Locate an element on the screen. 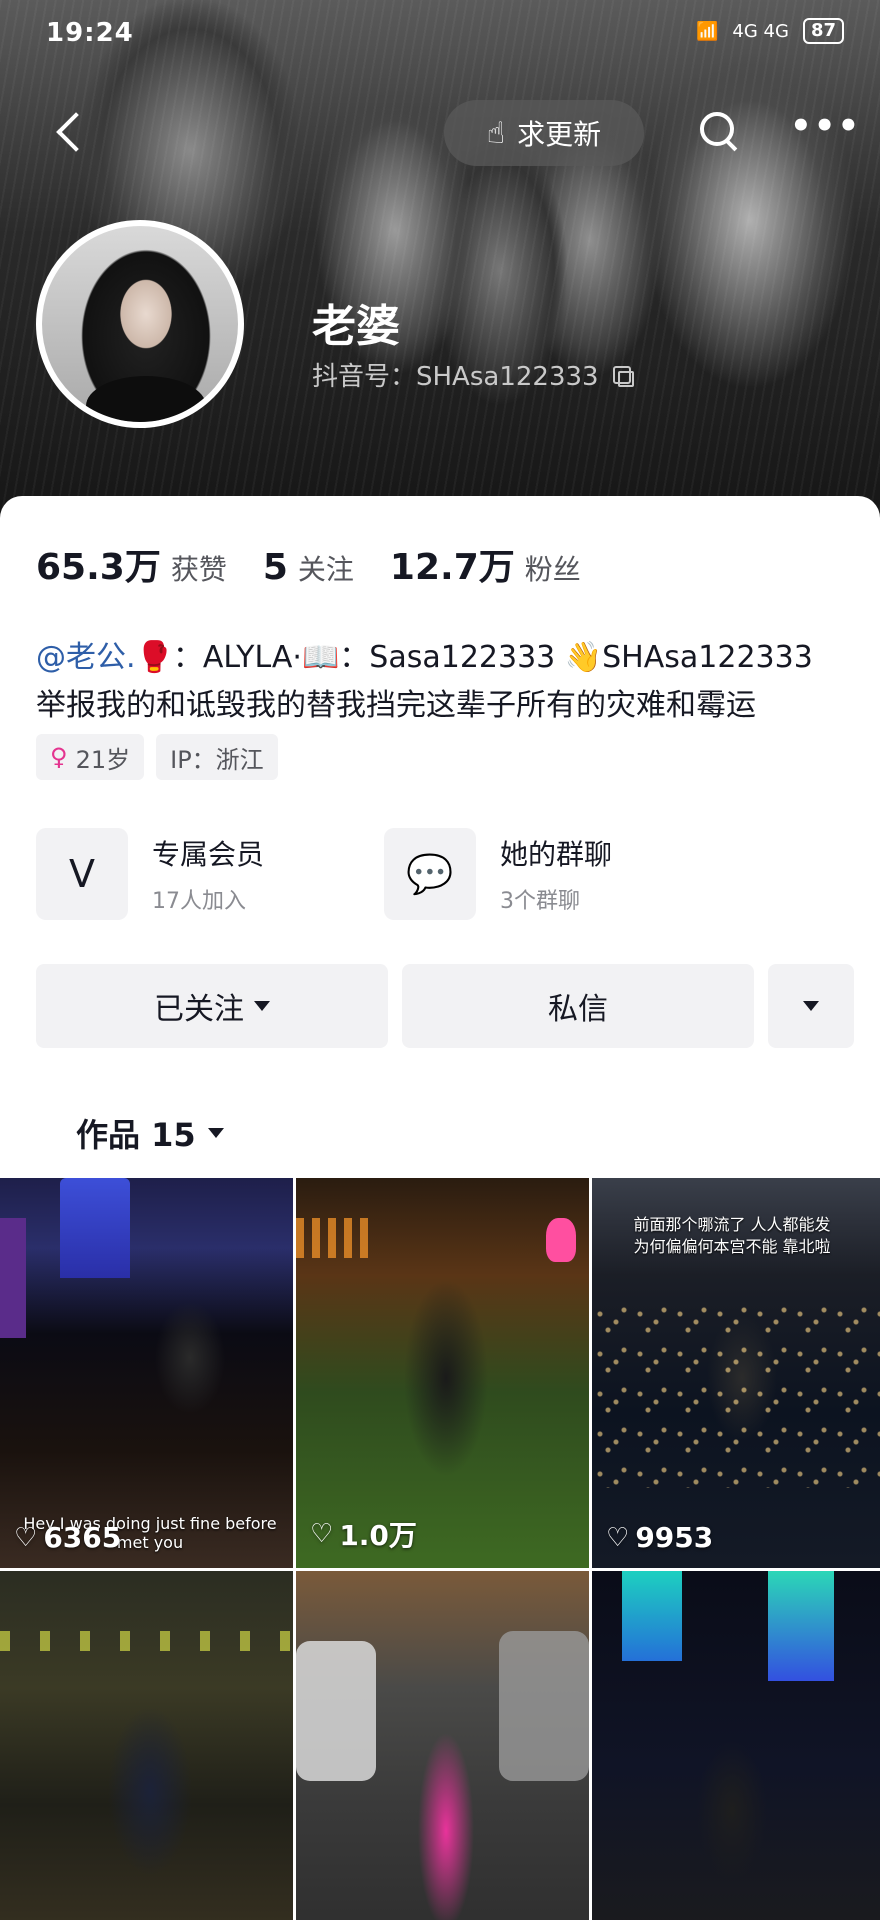 This screenshot has height=1920, width=880. stat-likes: 65.3万 获赞 is located at coordinates (131, 564).